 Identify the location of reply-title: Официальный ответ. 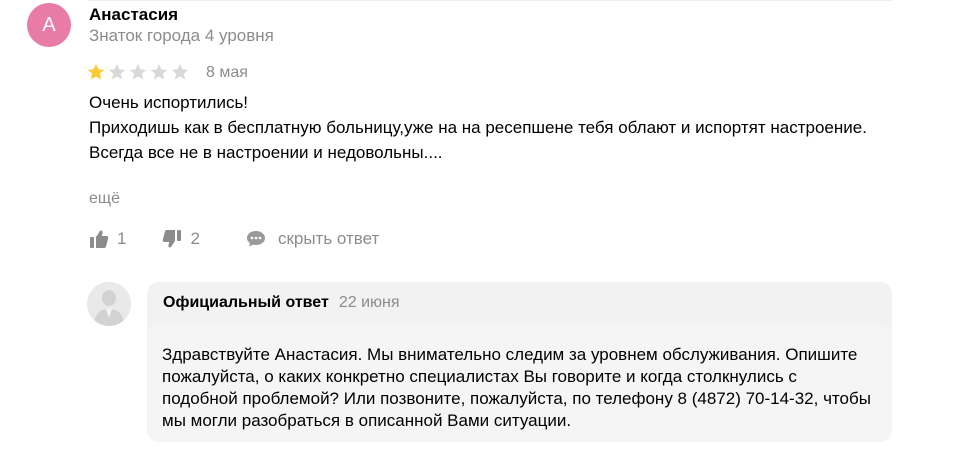
(246, 302).